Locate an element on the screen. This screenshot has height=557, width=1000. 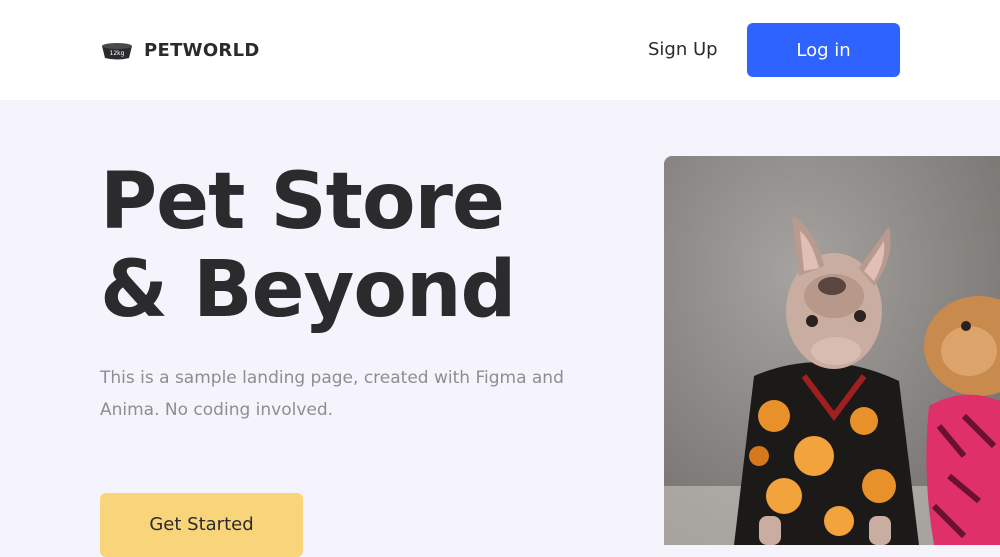
get-started-label: Get Started is located at coordinates (201, 524).